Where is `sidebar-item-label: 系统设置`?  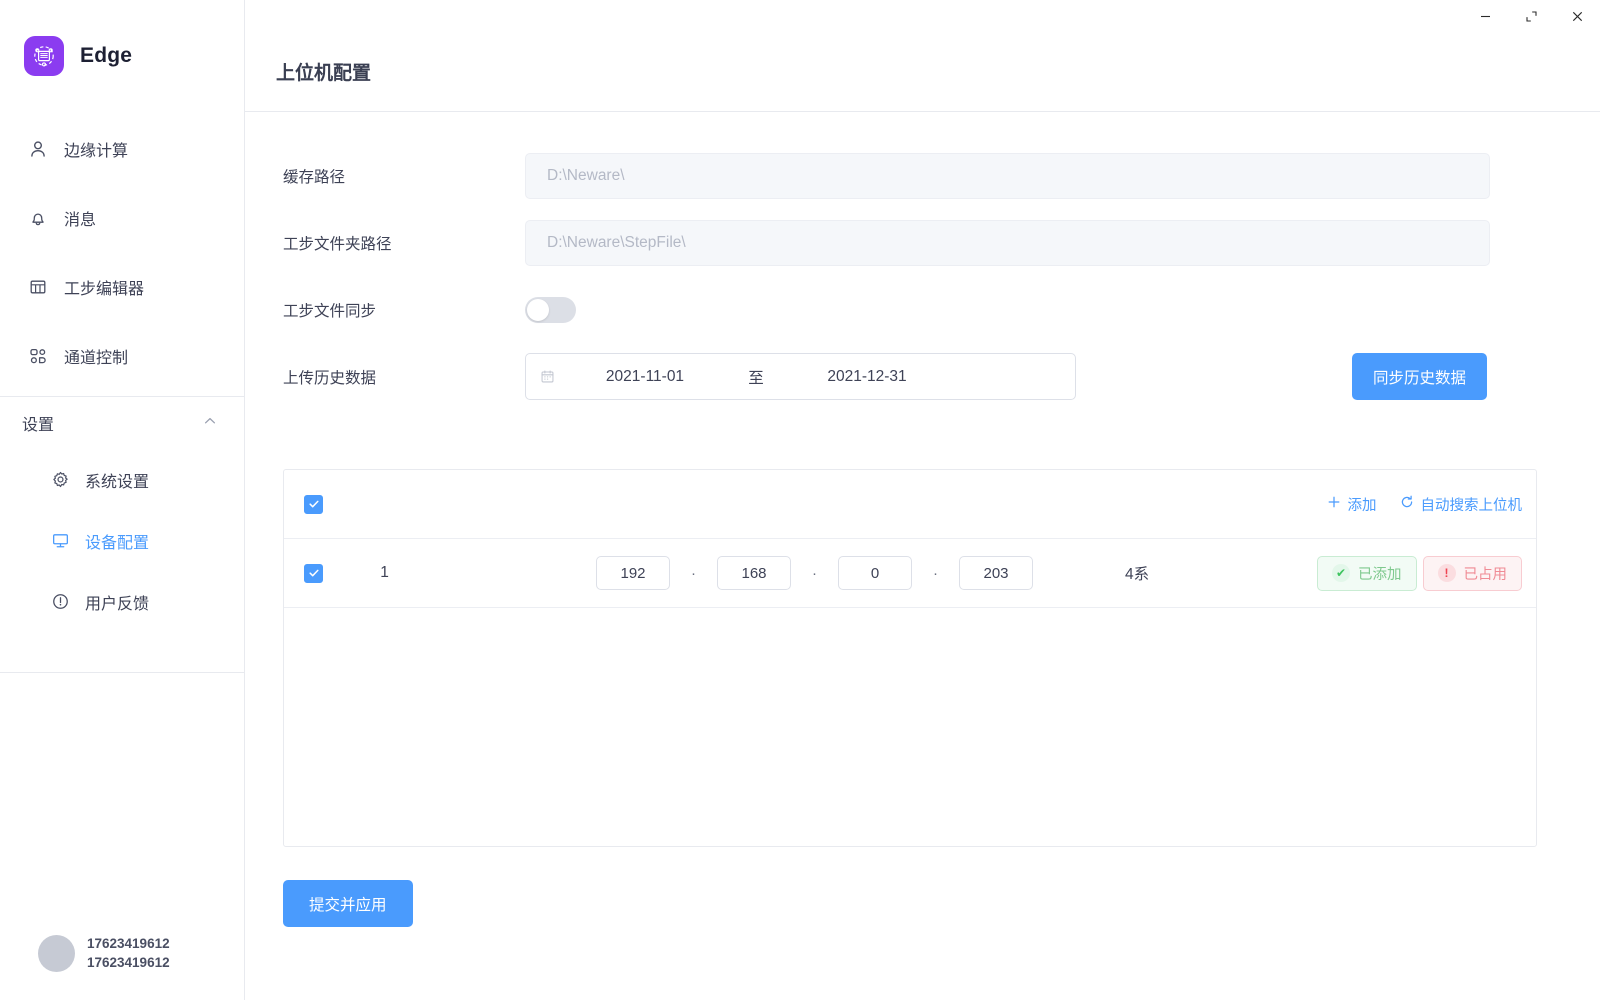 sidebar-item-label: 系统设置 is located at coordinates (117, 482).